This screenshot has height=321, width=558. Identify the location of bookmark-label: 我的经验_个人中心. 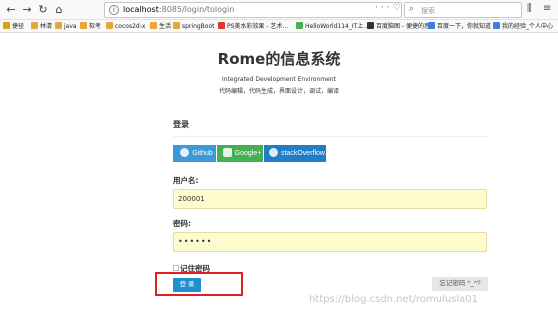
(528, 26).